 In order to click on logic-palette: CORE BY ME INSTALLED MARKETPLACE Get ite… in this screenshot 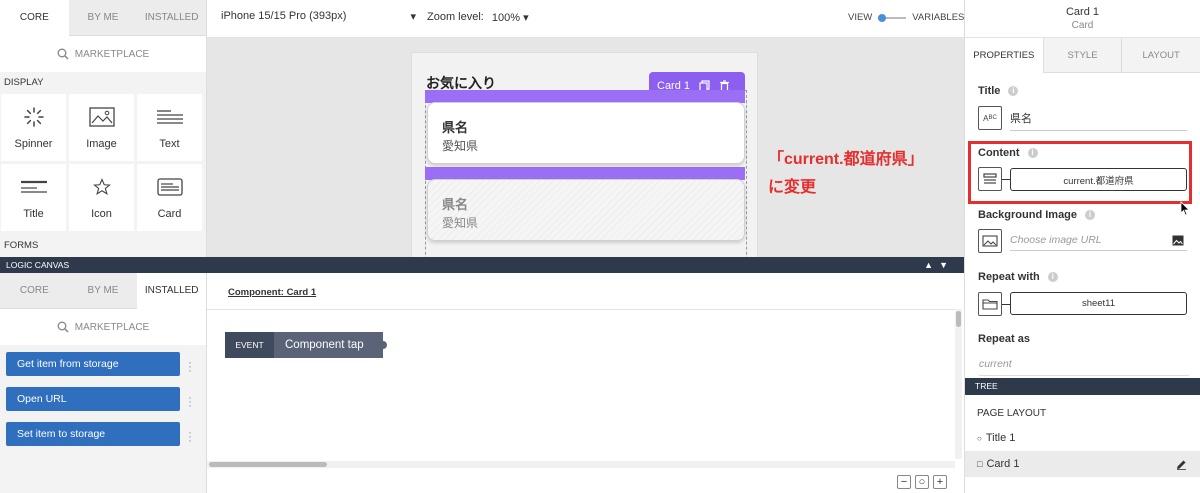, I will do `click(103, 383)`.